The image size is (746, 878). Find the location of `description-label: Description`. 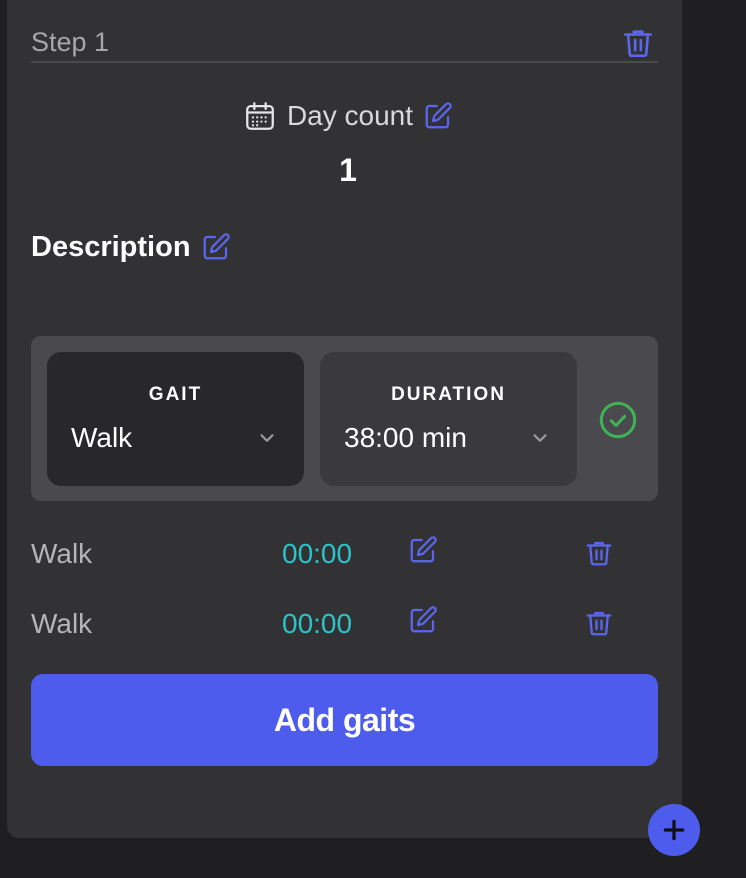

description-label: Description is located at coordinates (111, 246).